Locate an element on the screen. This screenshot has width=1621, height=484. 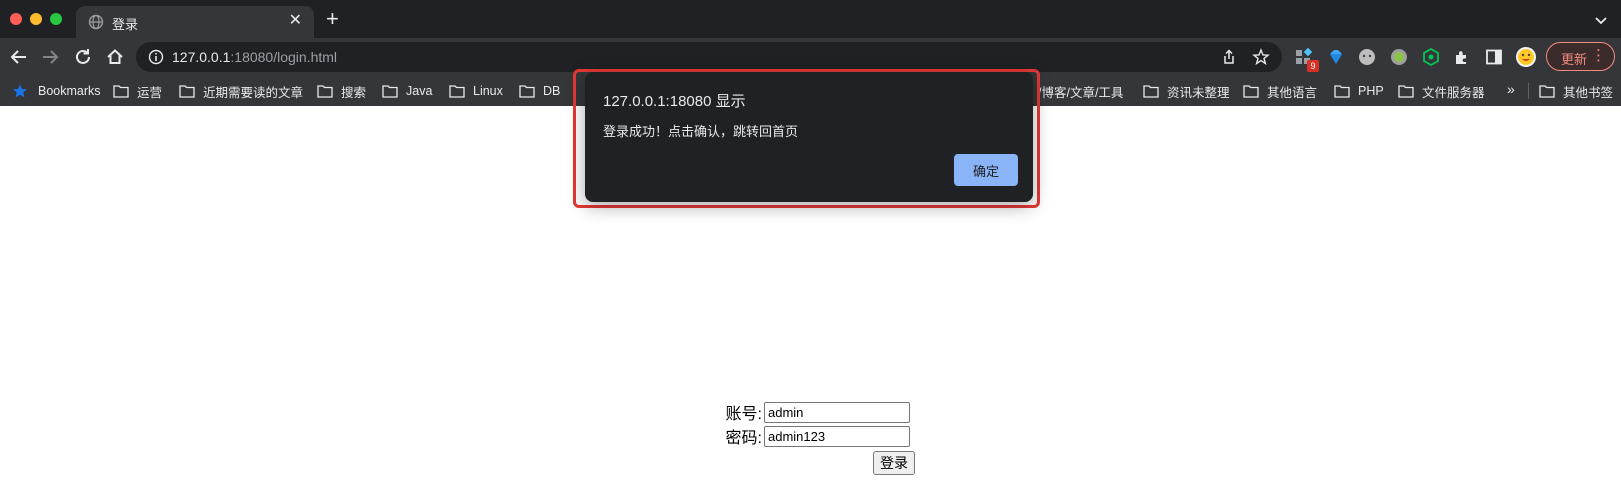
bookmark-folder-blog-tools: /博客/文章/工具 is located at coordinates (1080, 91).